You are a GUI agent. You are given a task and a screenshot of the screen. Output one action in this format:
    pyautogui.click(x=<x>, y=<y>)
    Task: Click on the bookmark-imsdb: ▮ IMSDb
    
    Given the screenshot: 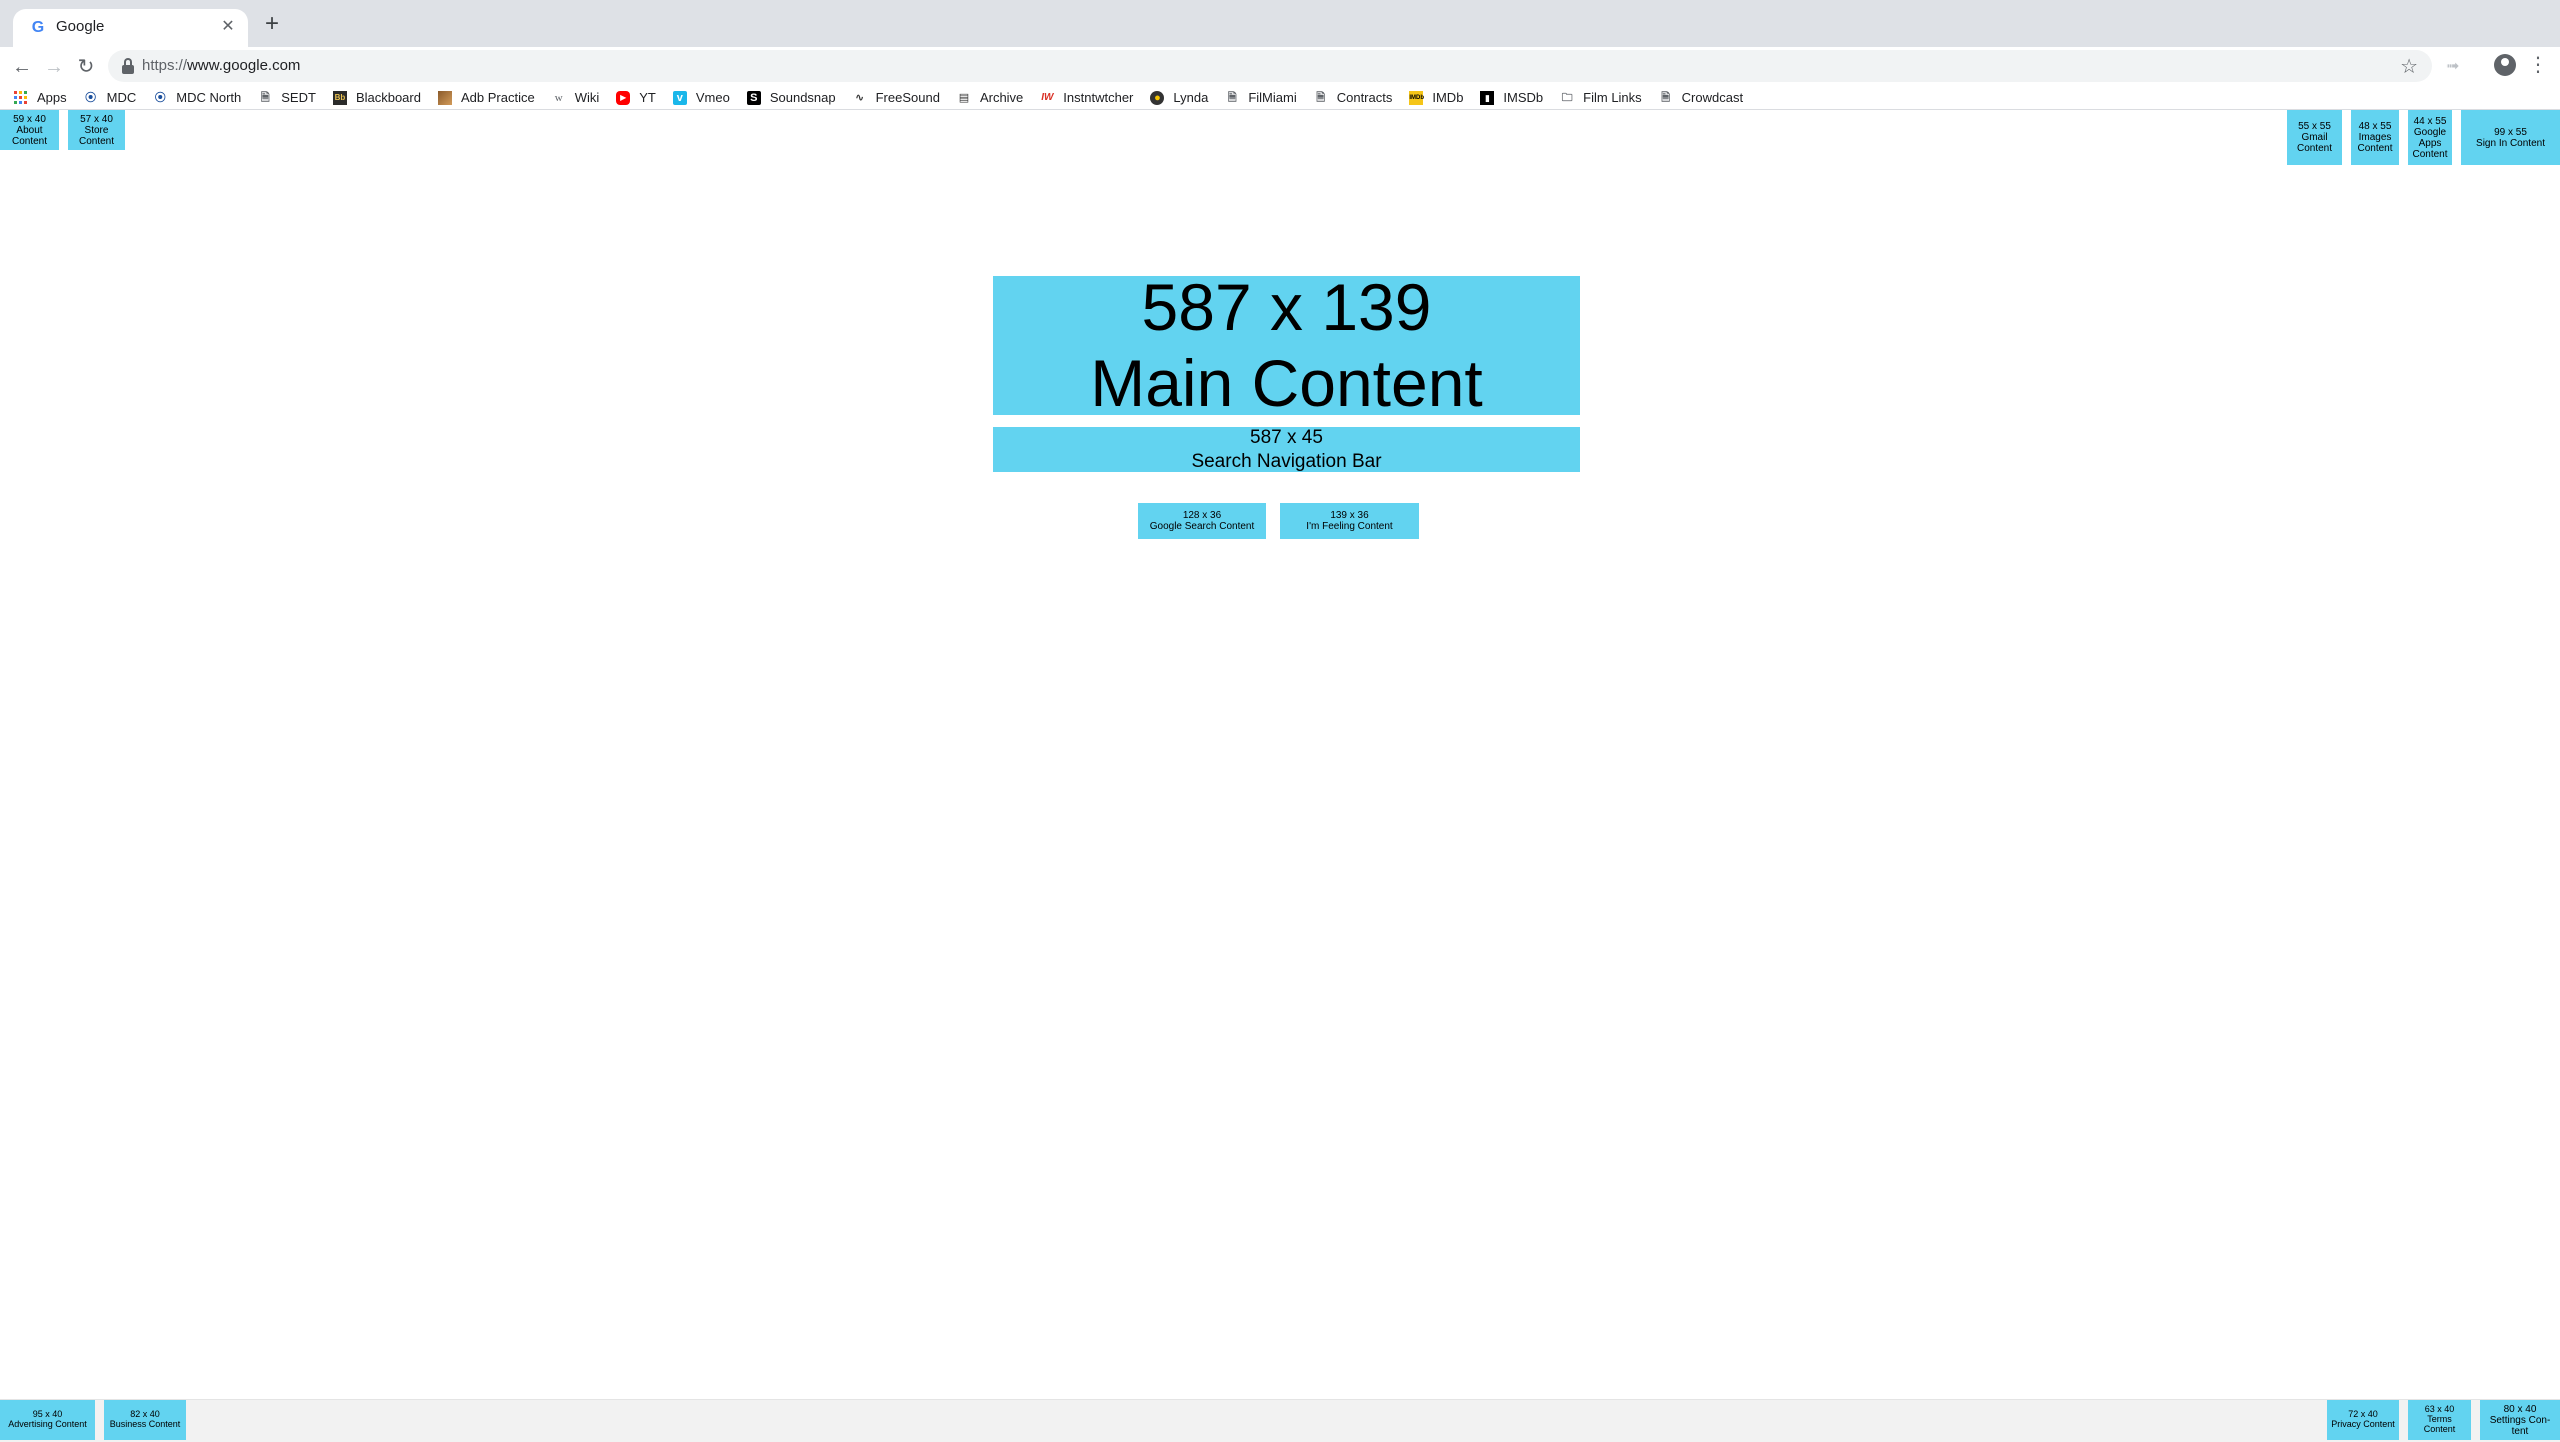 What is the action you would take?
    pyautogui.click(x=1511, y=98)
    